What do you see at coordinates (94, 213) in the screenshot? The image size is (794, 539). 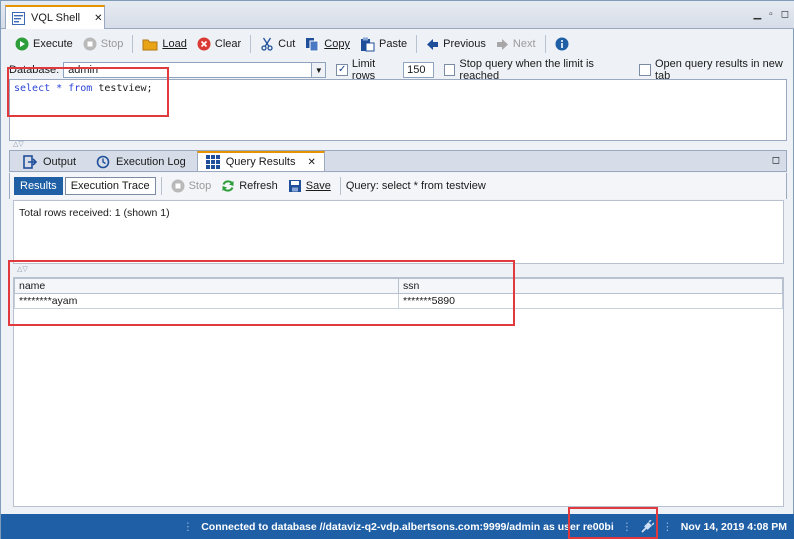 I see `rows-received-text: Total rows received: 1 (shown 1)` at bounding box center [94, 213].